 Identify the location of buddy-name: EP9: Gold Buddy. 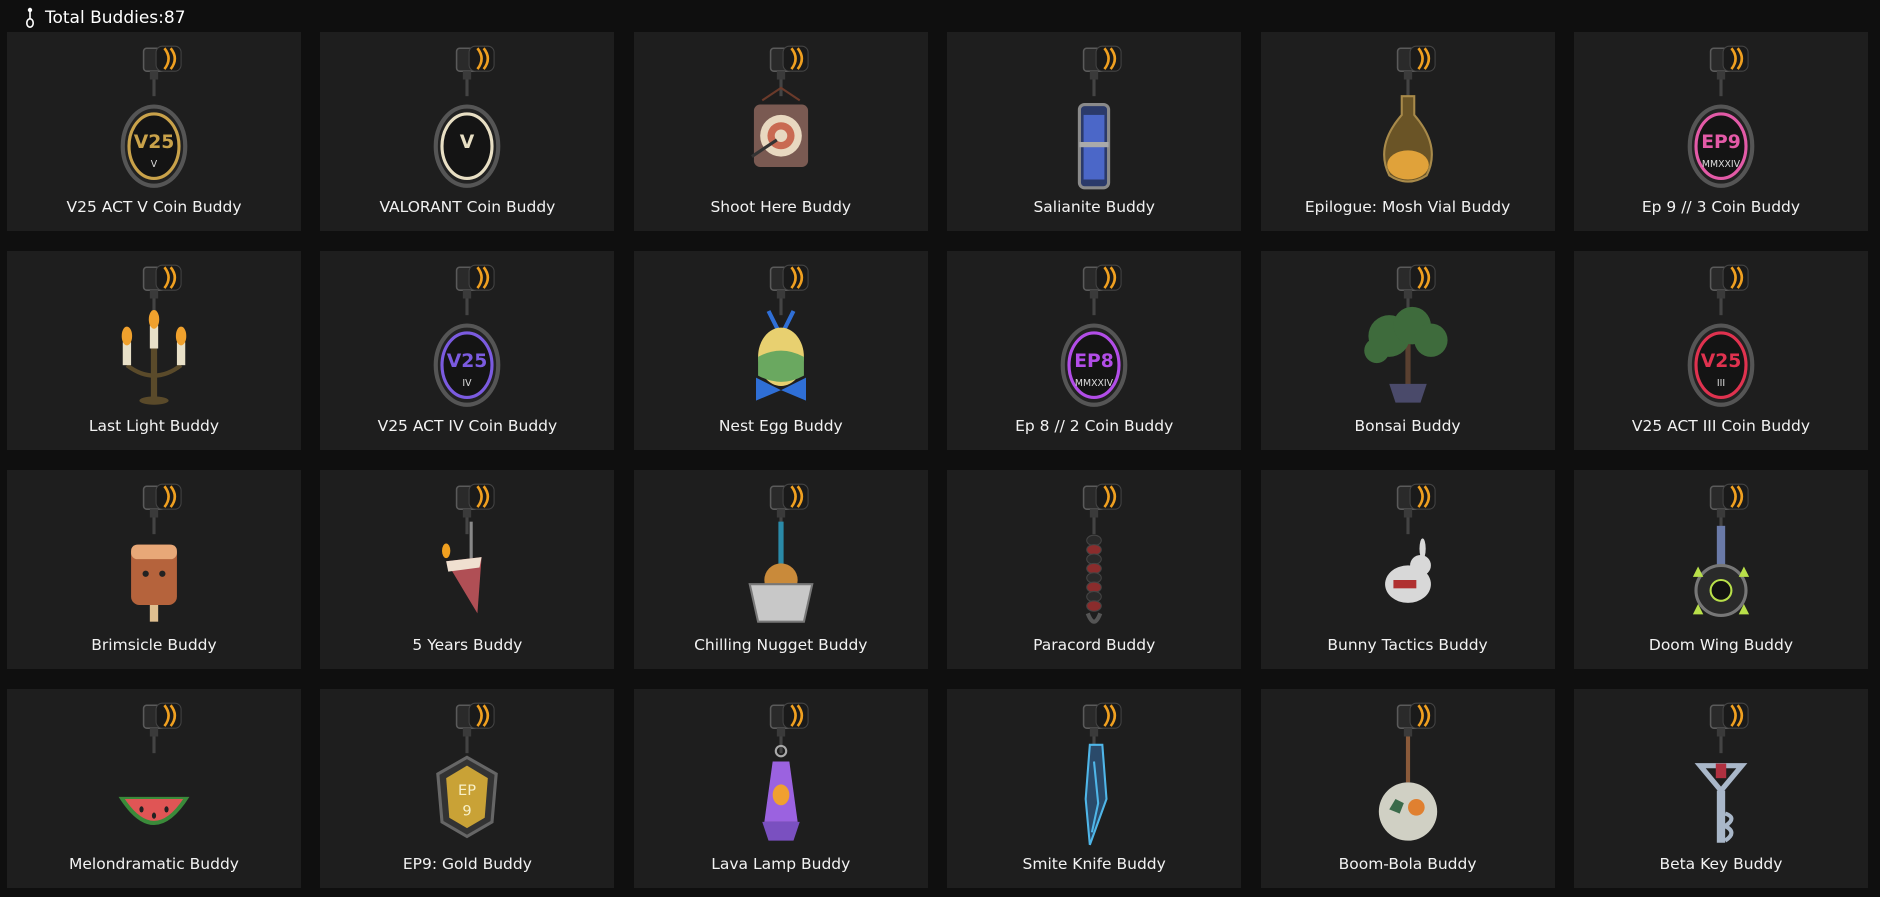
(467, 864).